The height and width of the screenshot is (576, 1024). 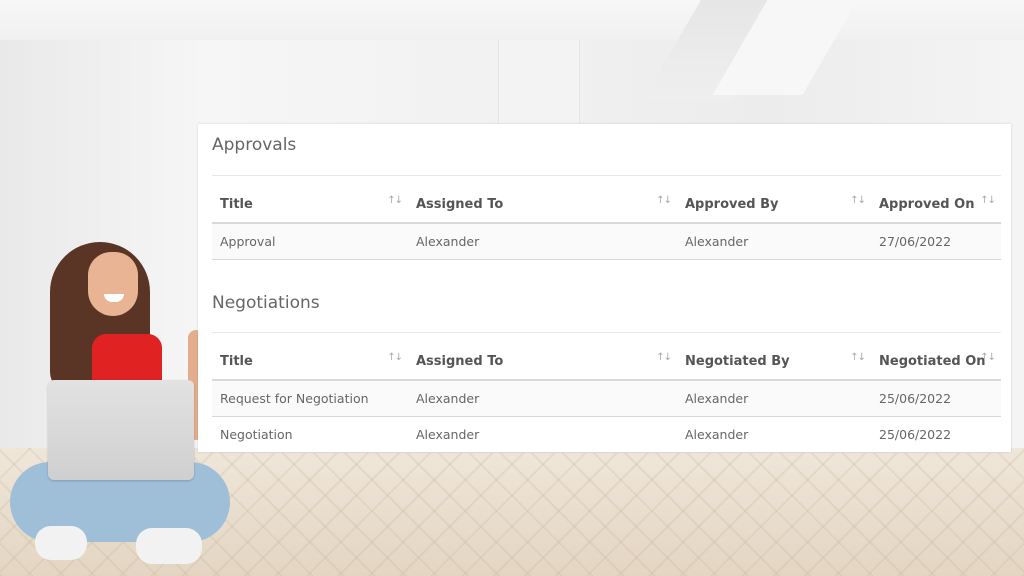 I want to click on column-header-negotiated-on: Negotiated On ↑↓, so click(x=936, y=356).